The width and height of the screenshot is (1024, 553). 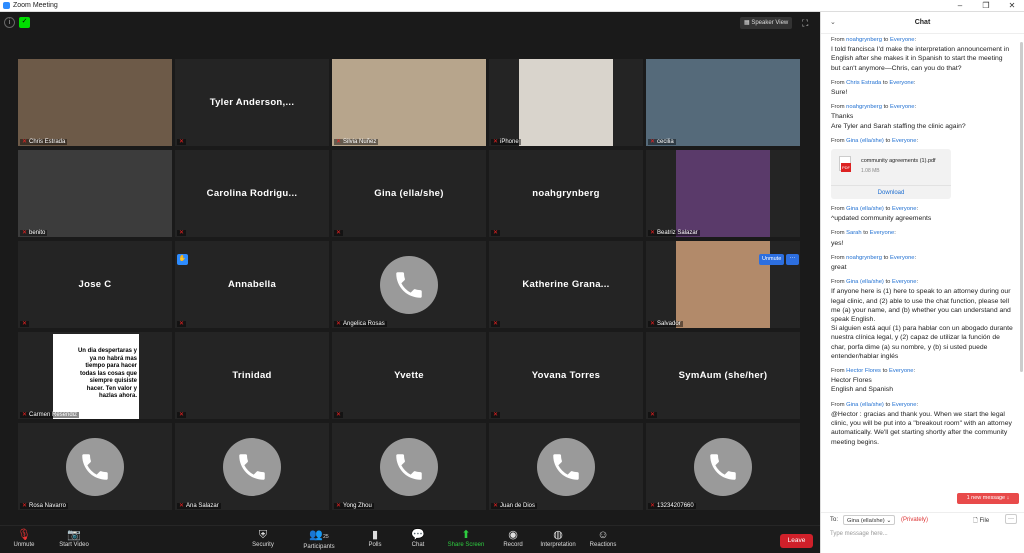 I want to click on participant-tile: ✕ Beatriz Salazar, so click(x=723, y=193).